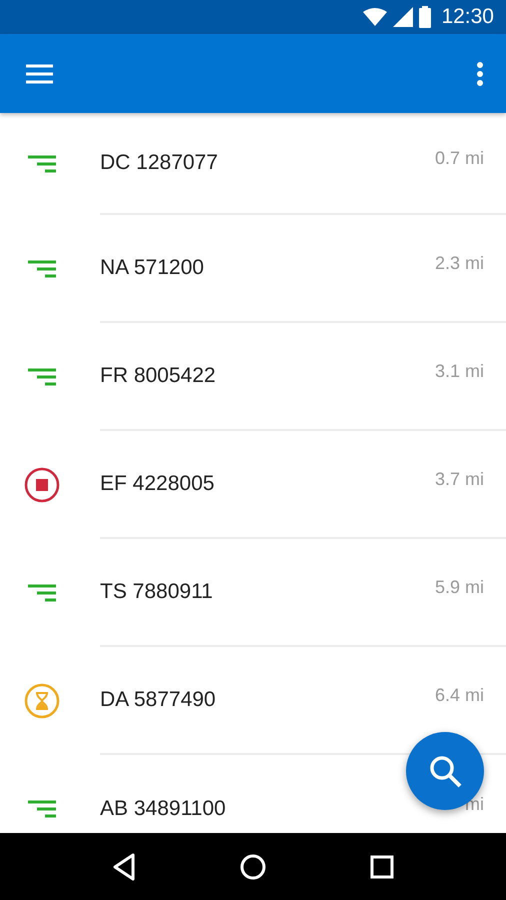 This screenshot has height=900, width=506. I want to click on item-code: FR 8005422, so click(158, 376).